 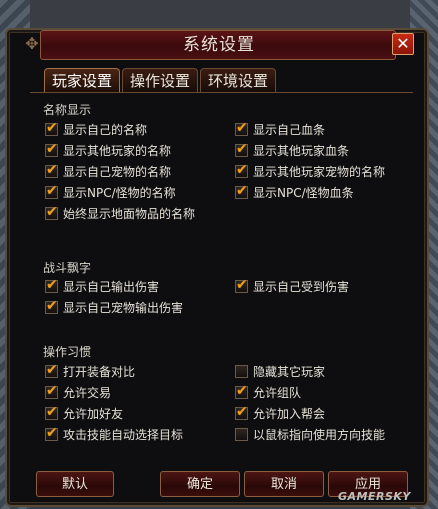 I want to click on option-label: 显示自己输出伤害, so click(x=111, y=287).